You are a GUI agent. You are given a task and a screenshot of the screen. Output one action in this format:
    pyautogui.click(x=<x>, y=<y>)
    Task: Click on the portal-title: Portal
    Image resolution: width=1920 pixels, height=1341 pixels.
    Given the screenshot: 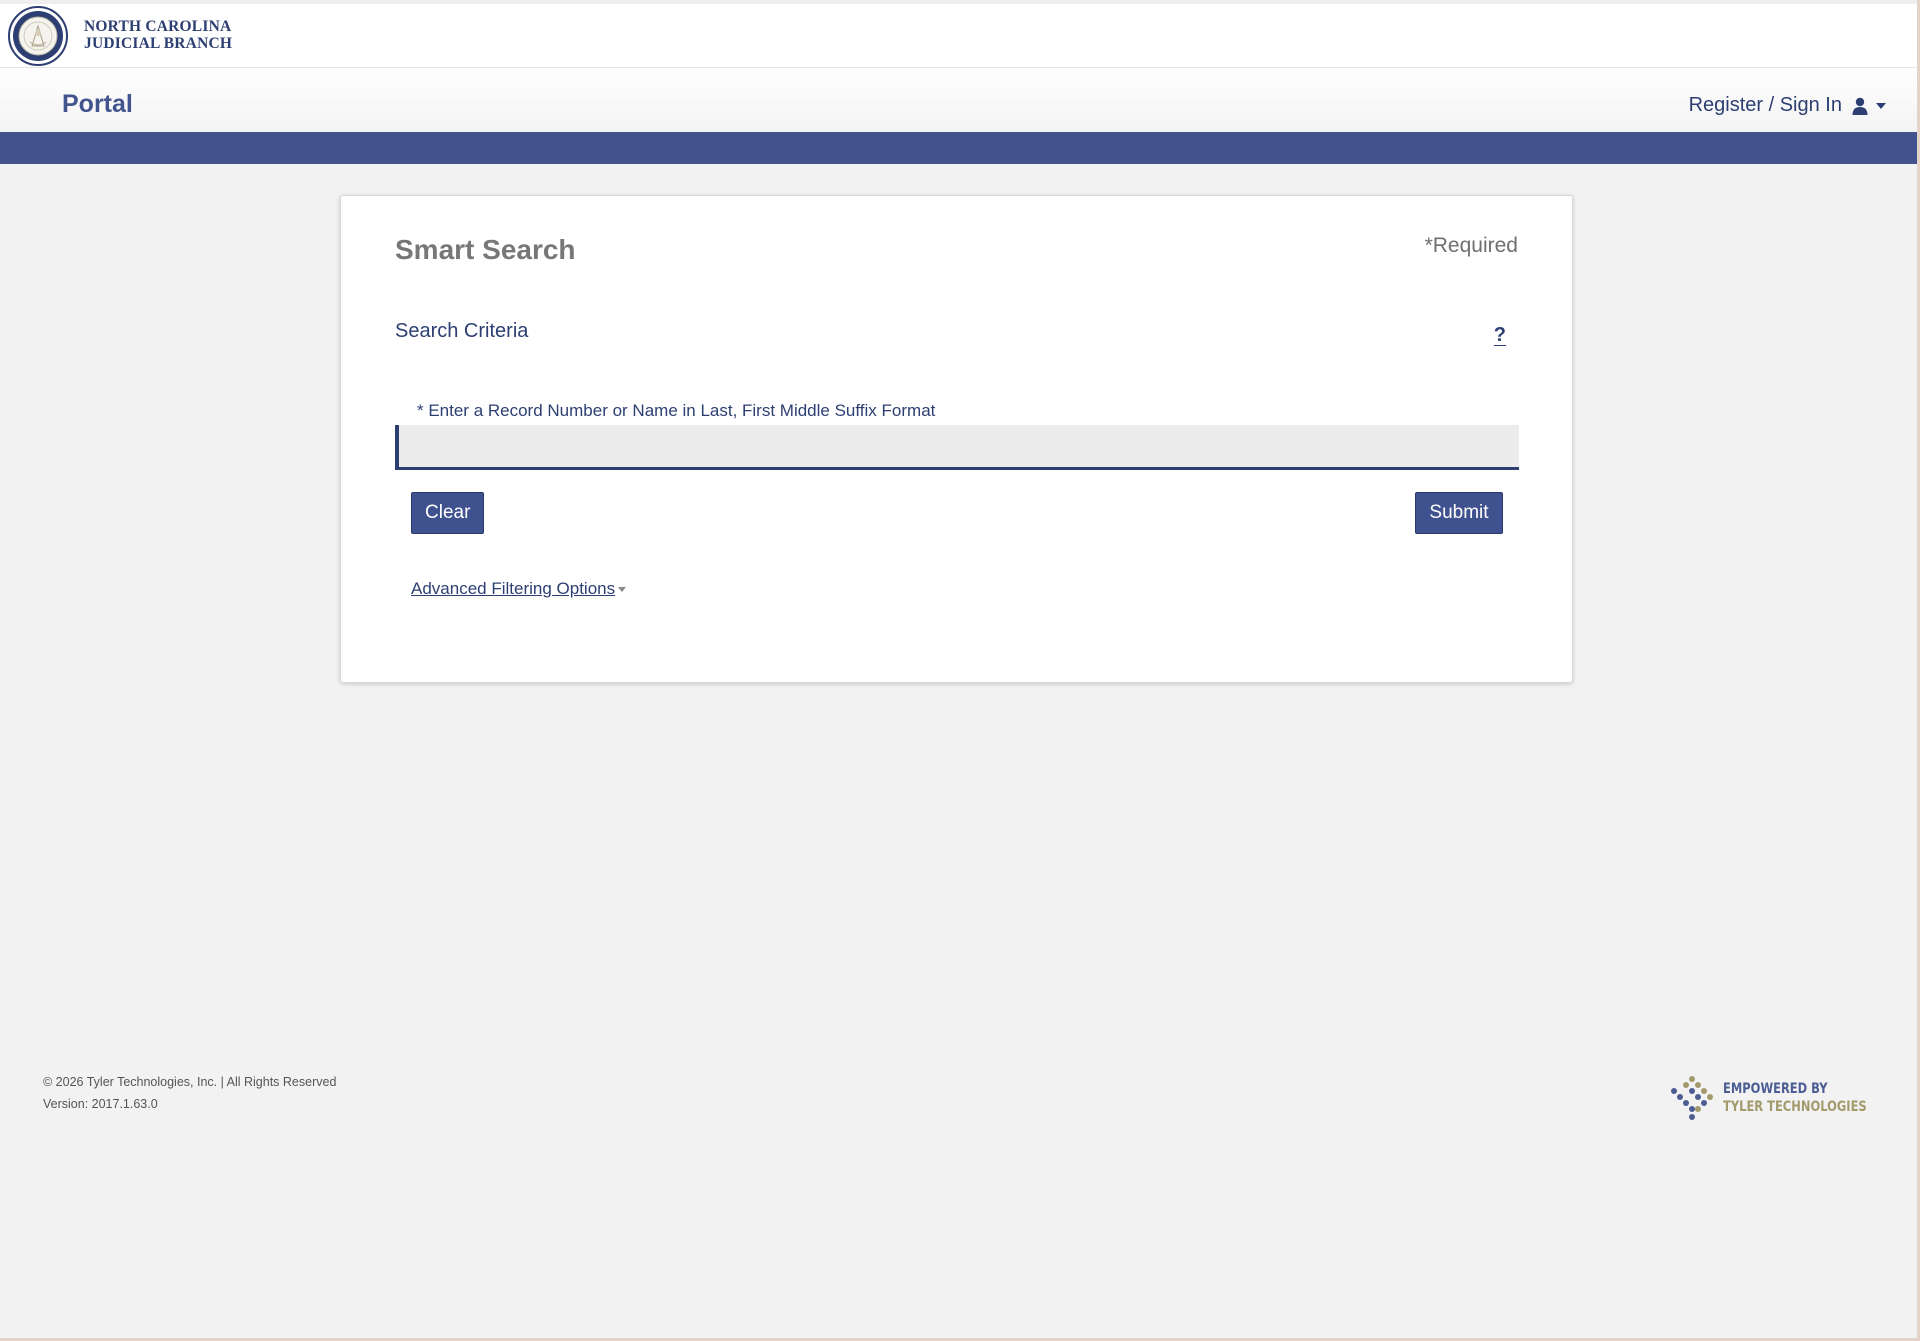 What is the action you would take?
    pyautogui.click(x=97, y=104)
    